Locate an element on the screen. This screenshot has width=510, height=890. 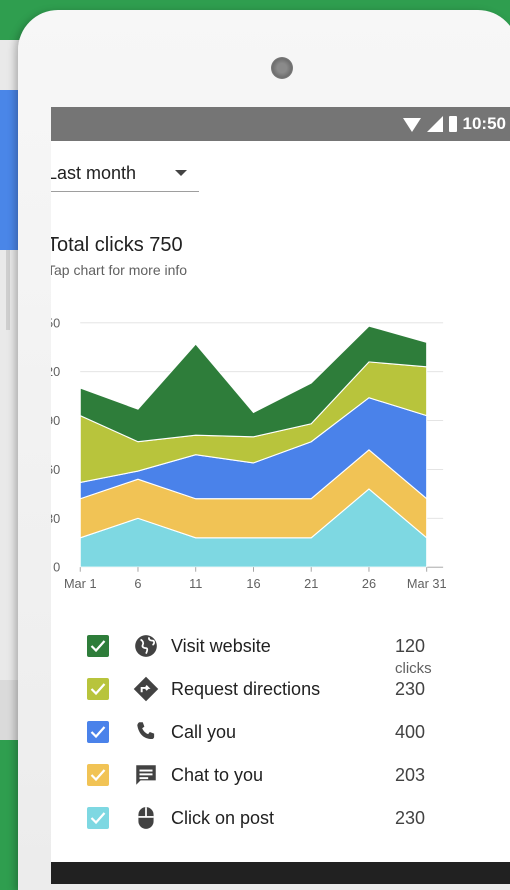
legend-value: 120 clicks is located at coordinates (430, 657).